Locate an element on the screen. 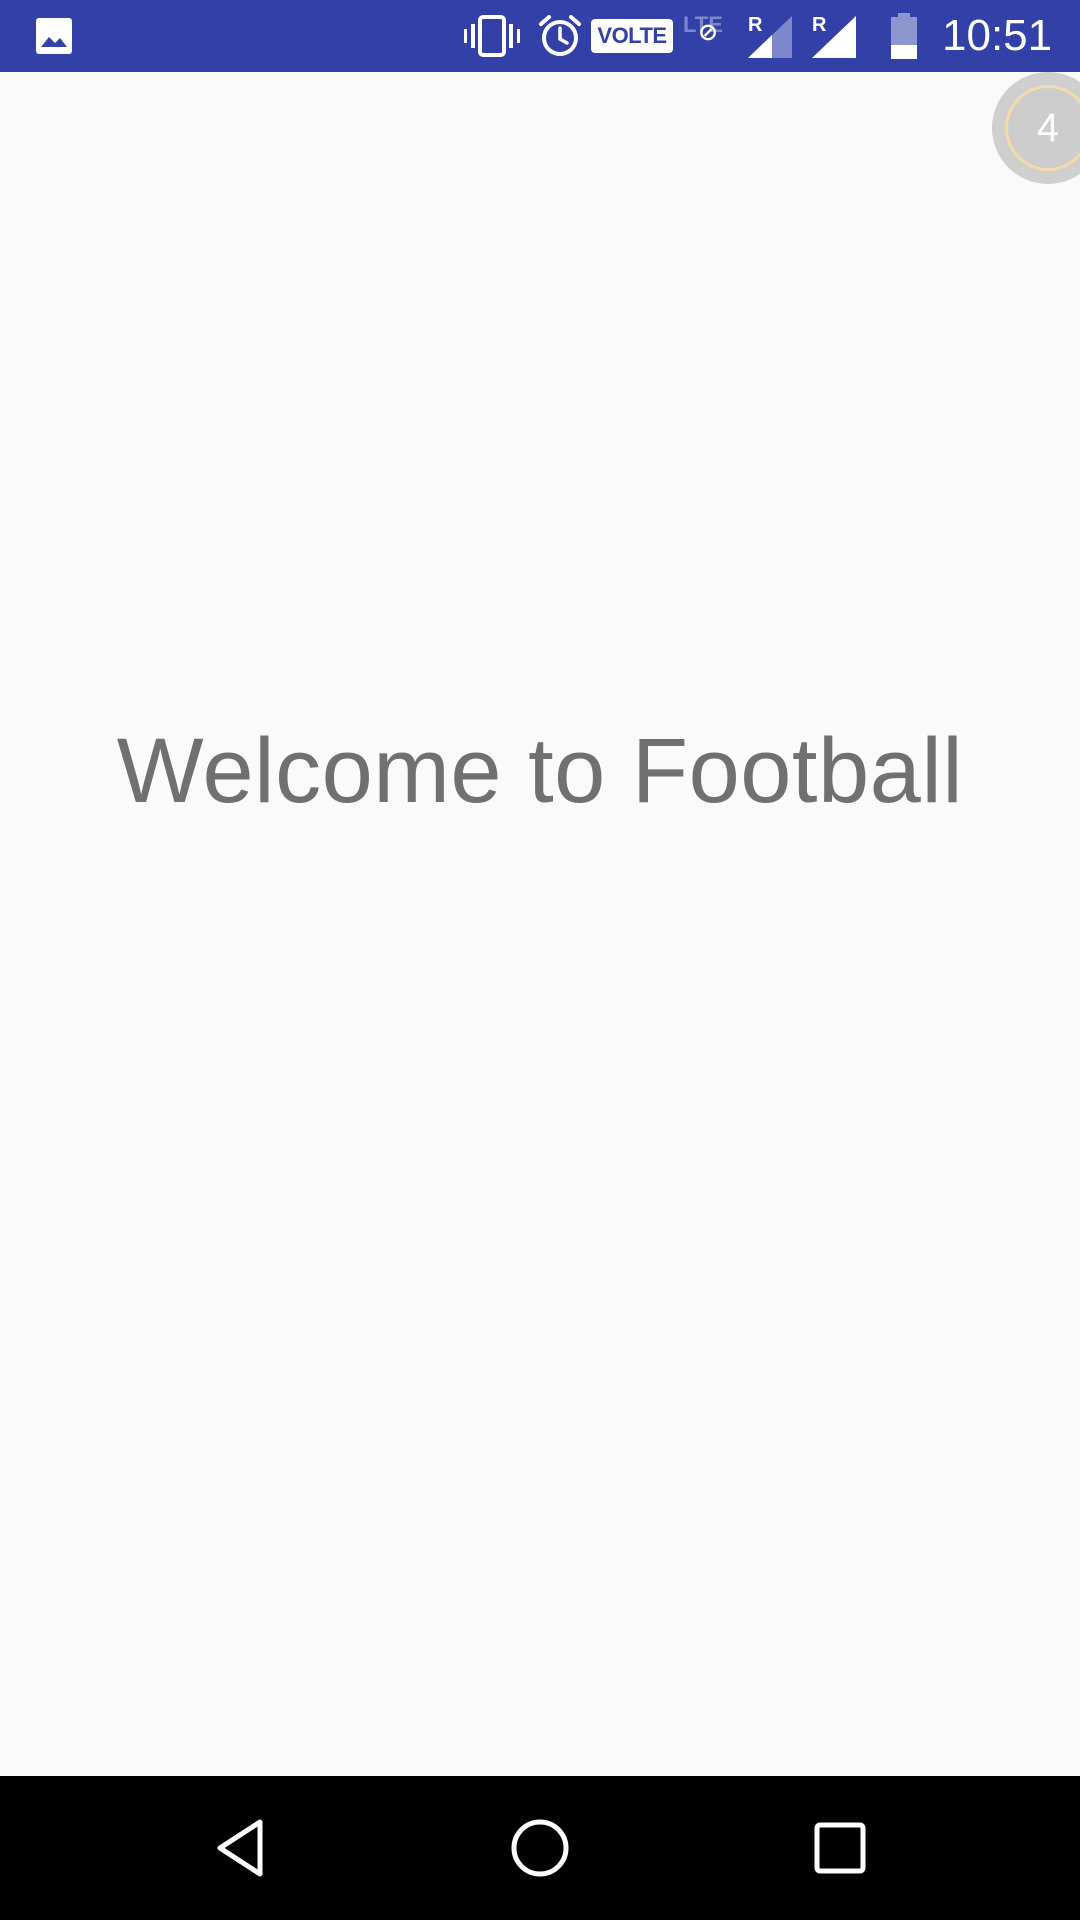 This screenshot has width=1080, height=1920. lte-data-icon: LTE ⊘ is located at coordinates (708, 36).